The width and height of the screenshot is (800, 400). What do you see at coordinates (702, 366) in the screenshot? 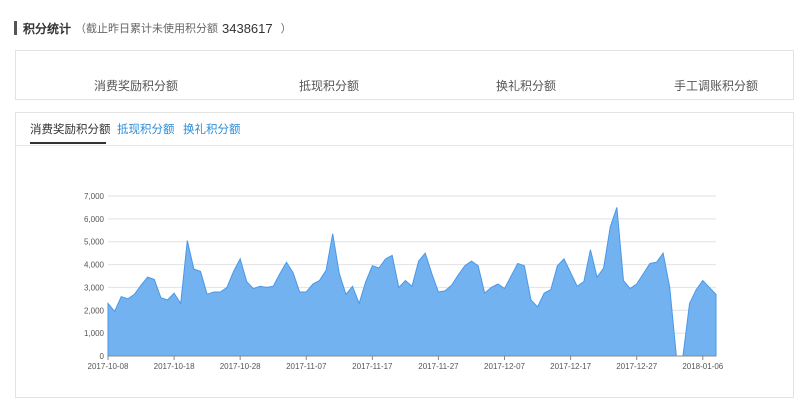
I see `x-tick-label: 2018-01-06` at bounding box center [702, 366].